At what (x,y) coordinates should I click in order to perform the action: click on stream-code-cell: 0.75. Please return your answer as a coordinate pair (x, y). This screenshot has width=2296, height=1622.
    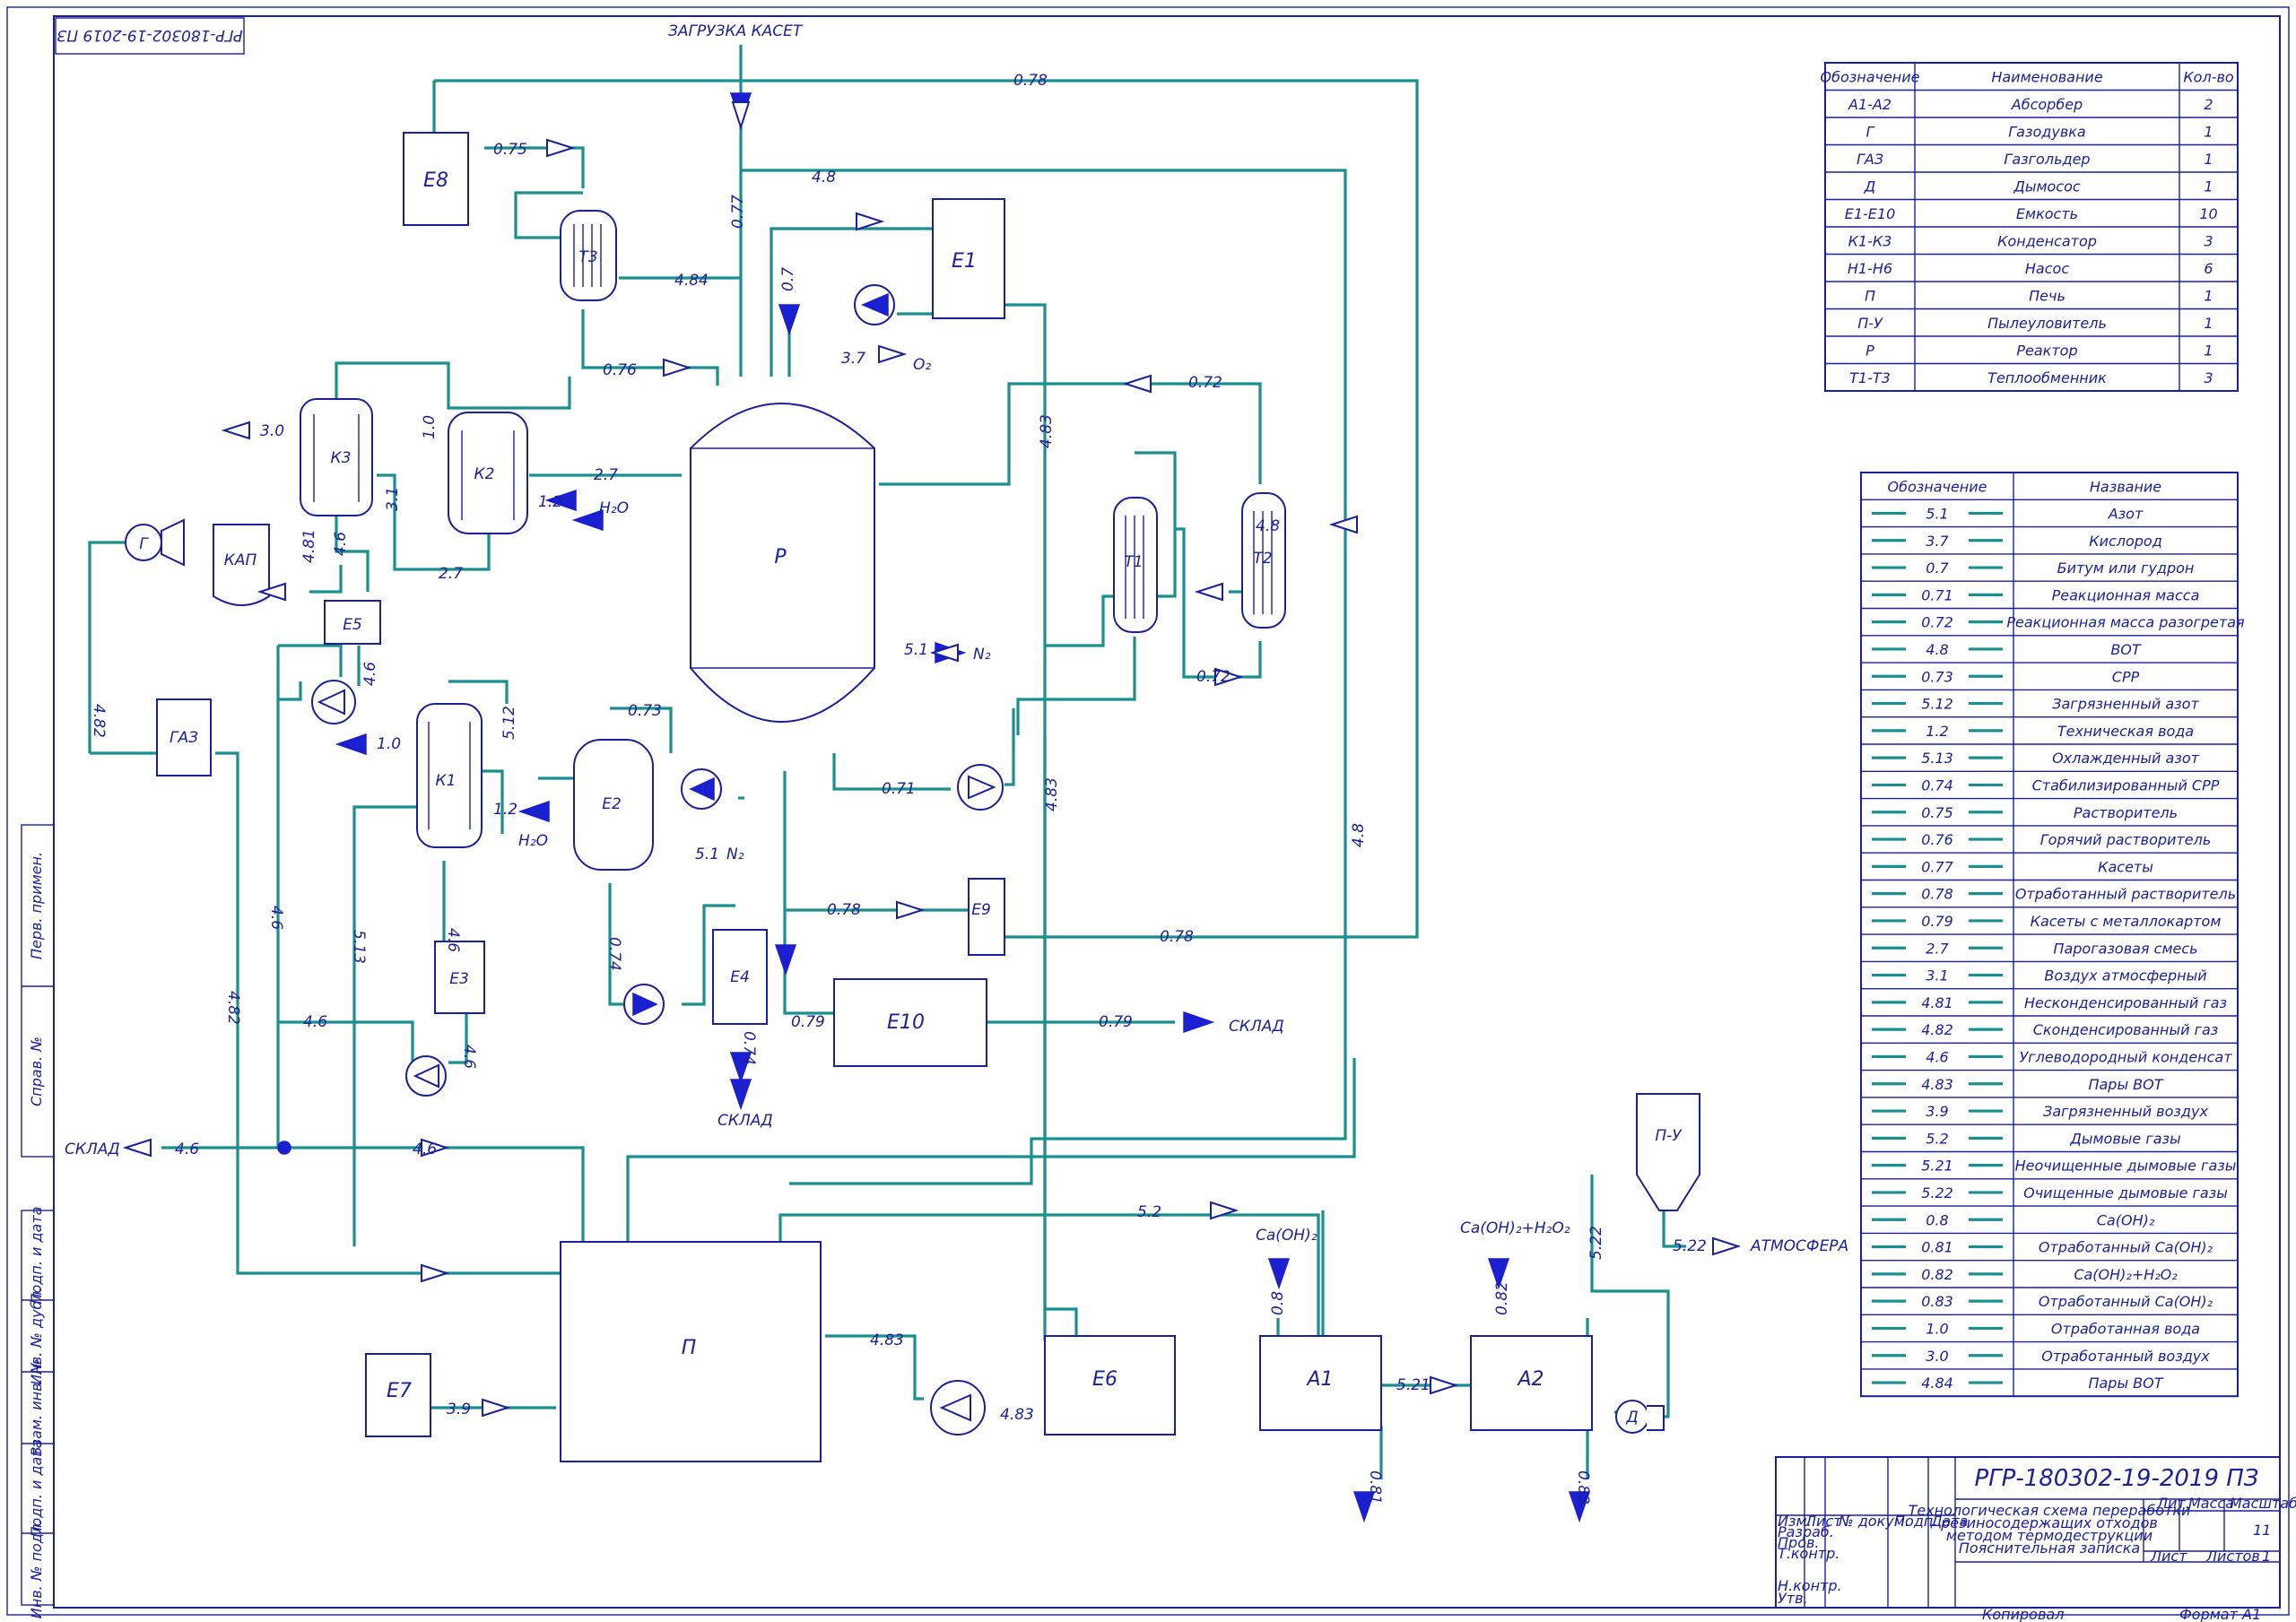
    Looking at the image, I should click on (1937, 812).